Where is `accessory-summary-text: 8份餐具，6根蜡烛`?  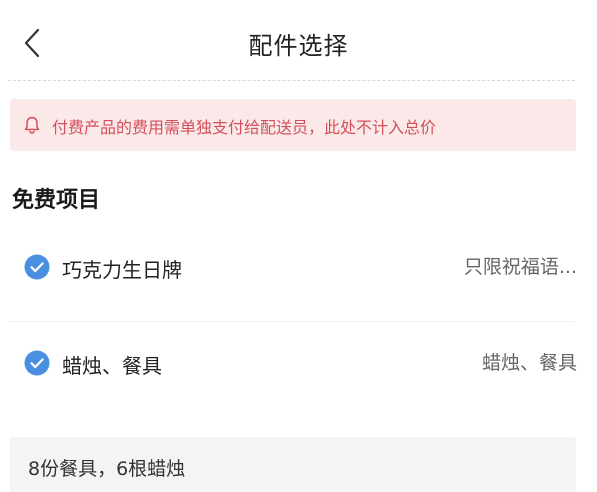 accessory-summary-text: 8份餐具，6根蜡烛 is located at coordinates (107, 469).